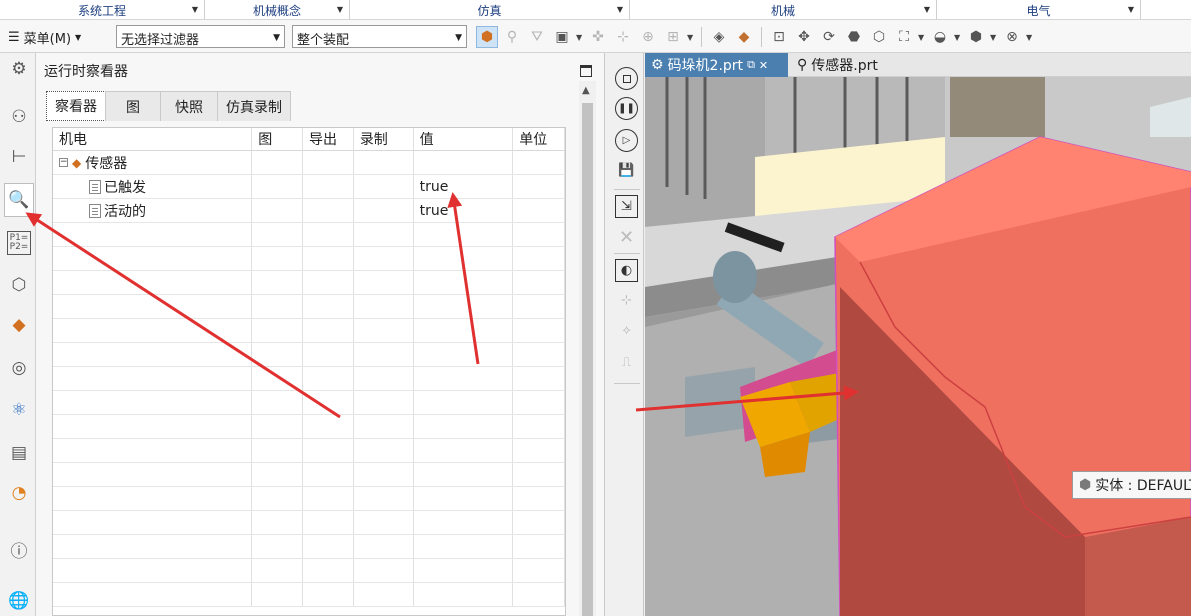 The height and width of the screenshot is (616, 1191). I want to click on wireframe-icon: ⬡, so click(879, 37).